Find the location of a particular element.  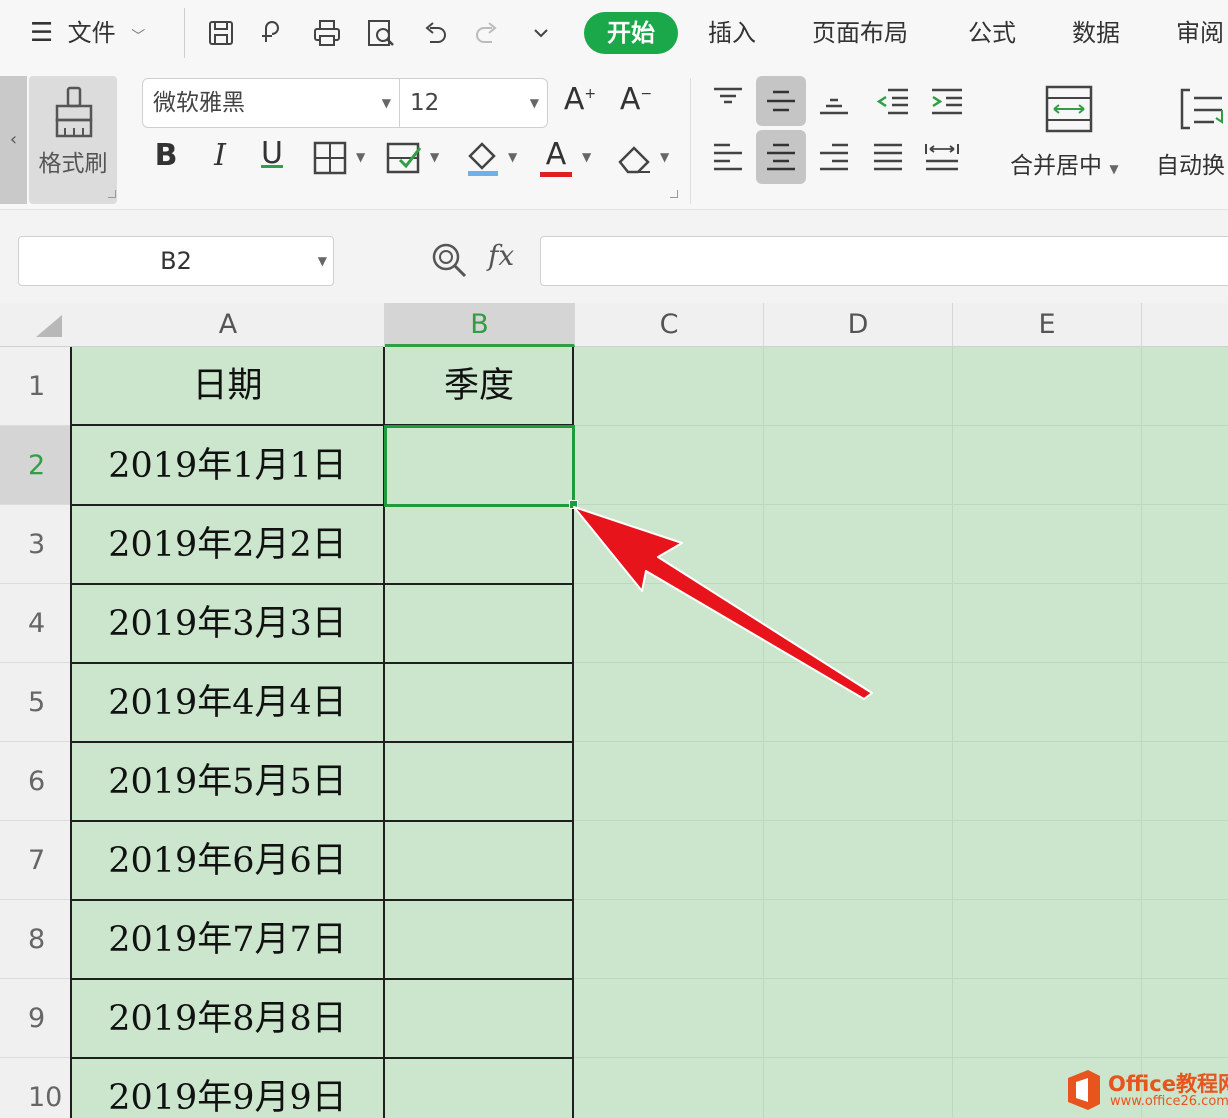

align-middle-icon is located at coordinates (781, 101).